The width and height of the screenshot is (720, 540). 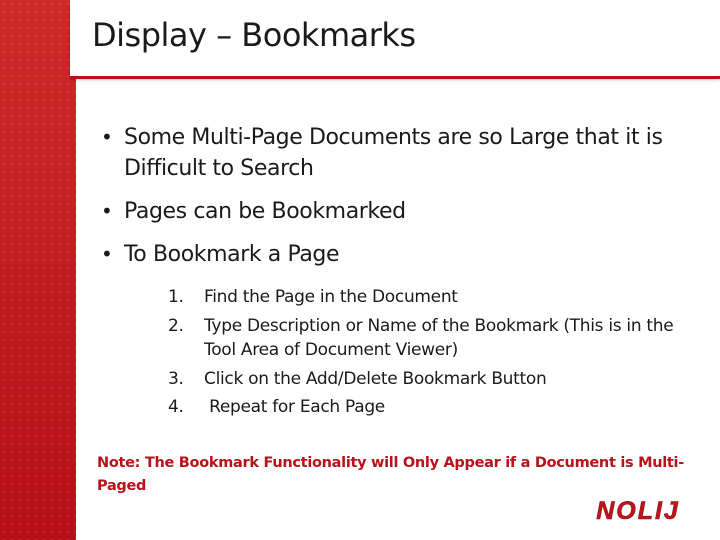 I want to click on step-number: 3., so click(x=176, y=378).